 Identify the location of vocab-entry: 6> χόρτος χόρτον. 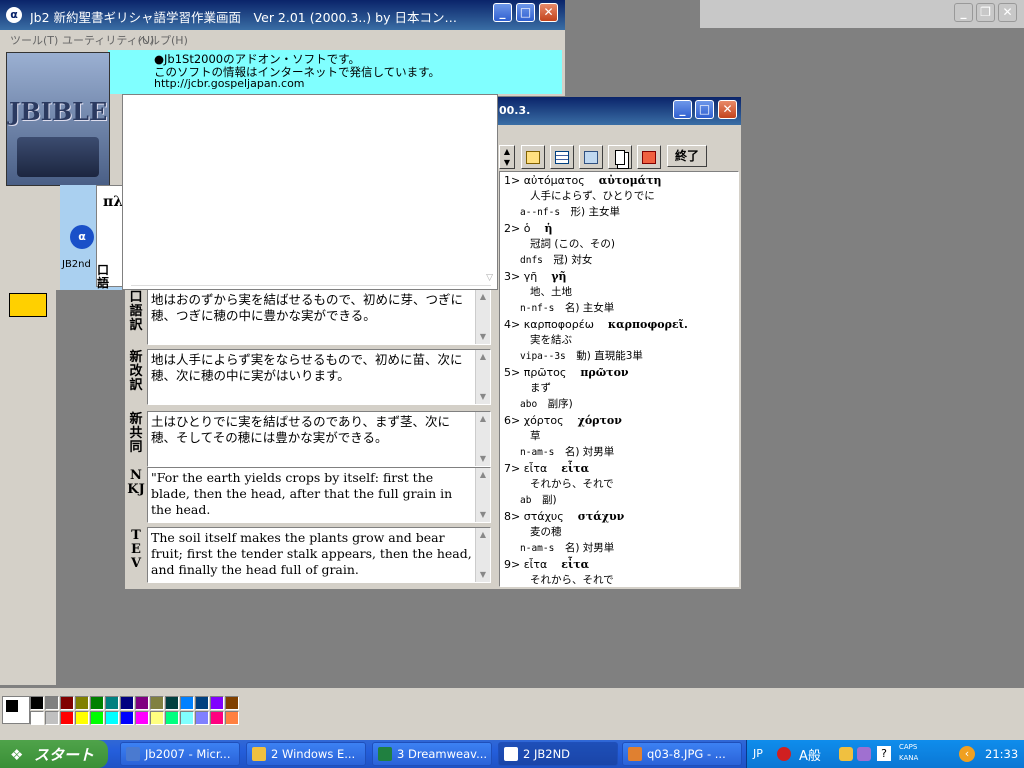
(563, 420).